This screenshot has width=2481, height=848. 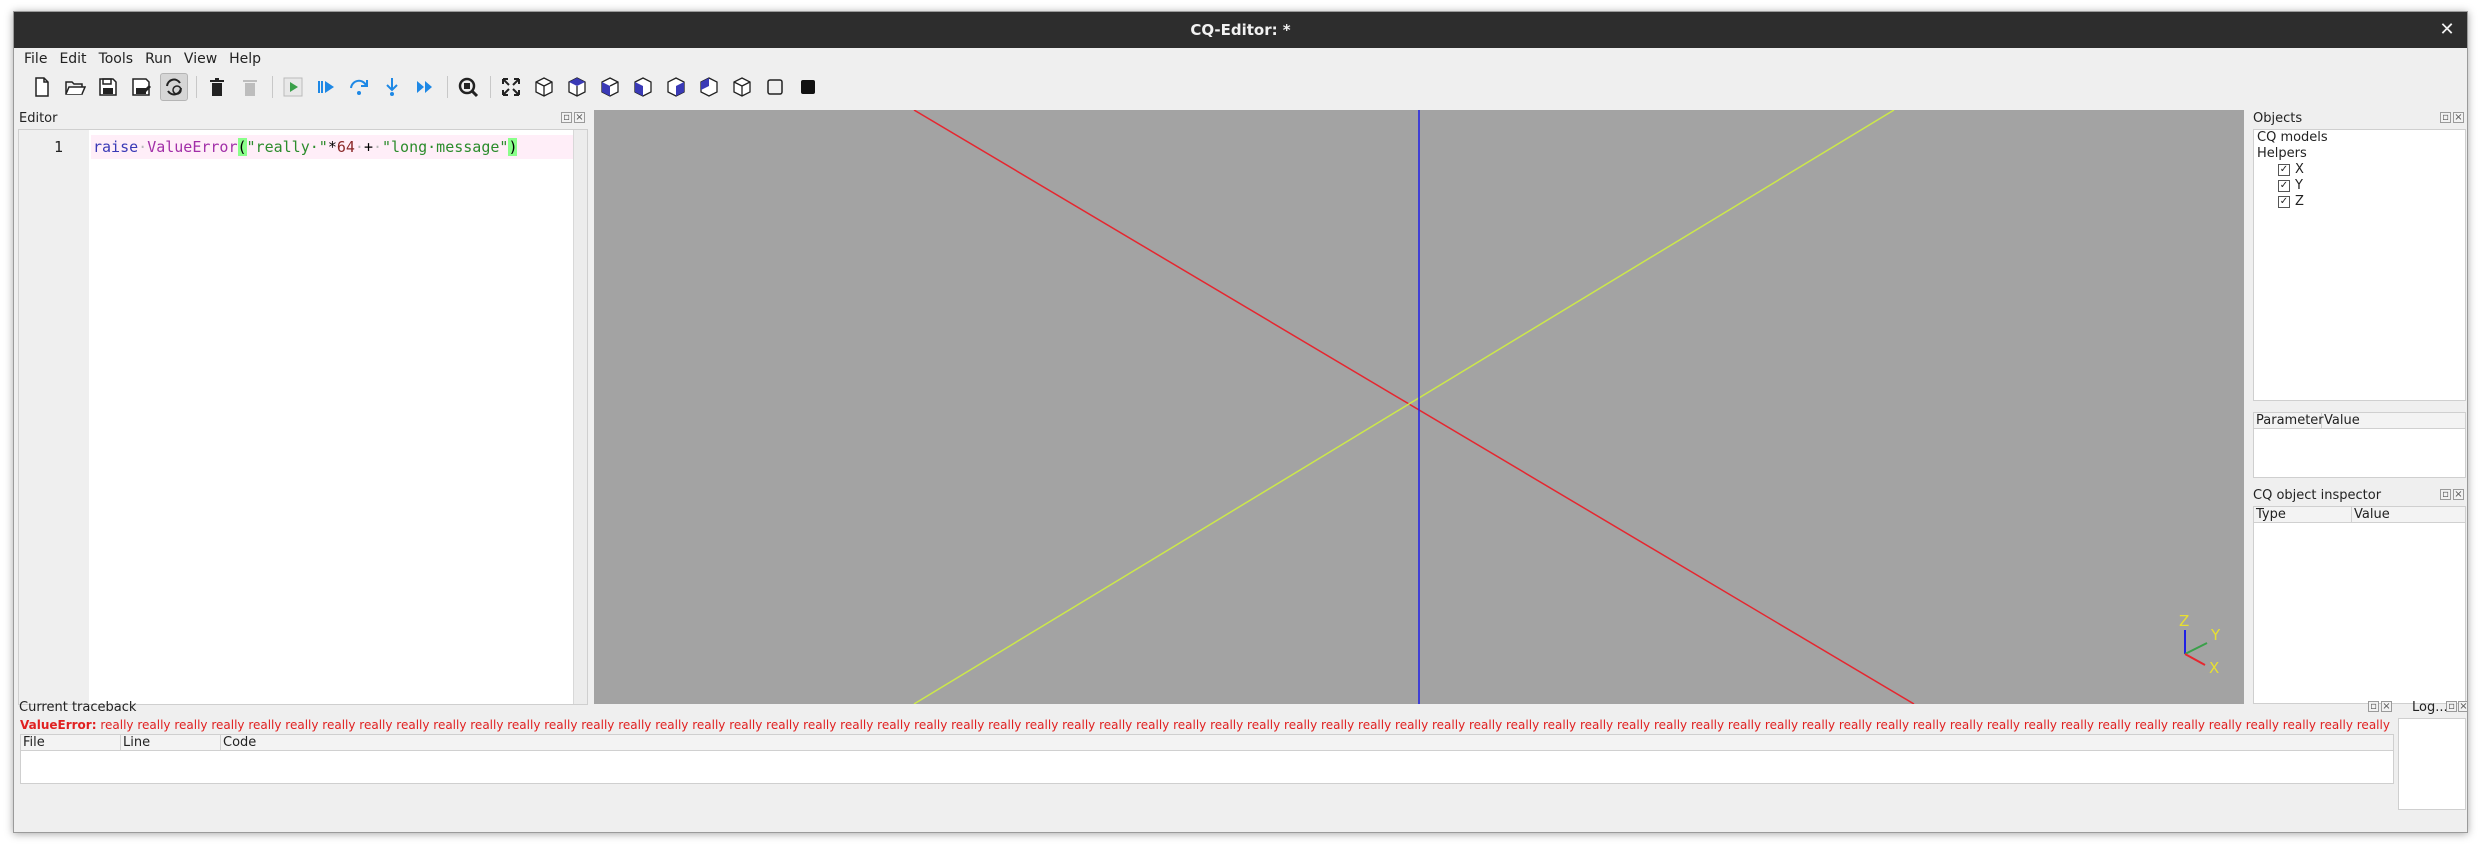 I want to click on save-button, so click(x=108, y=87).